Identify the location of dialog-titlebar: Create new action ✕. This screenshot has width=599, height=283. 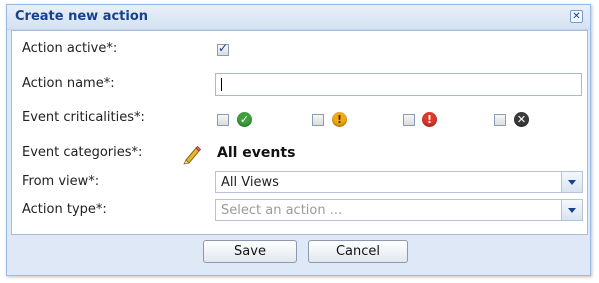
(298, 17).